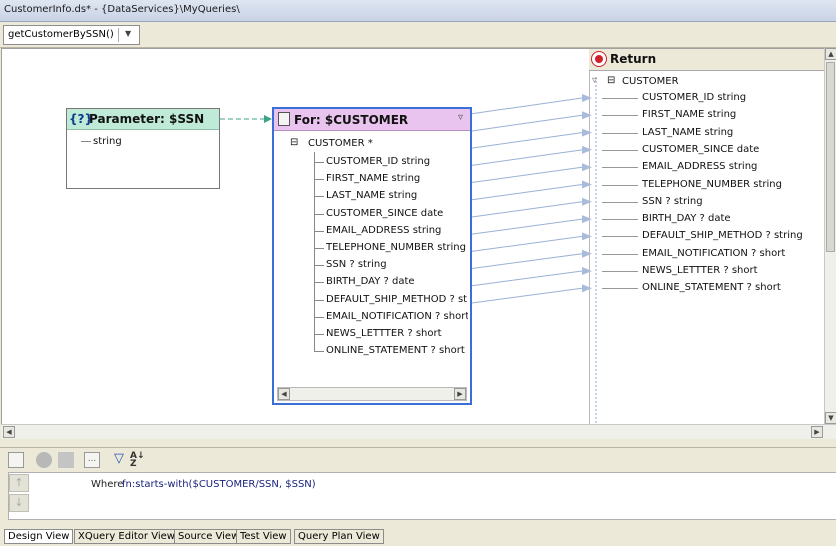  I want to click on filter-icon: ▽, so click(119, 460).